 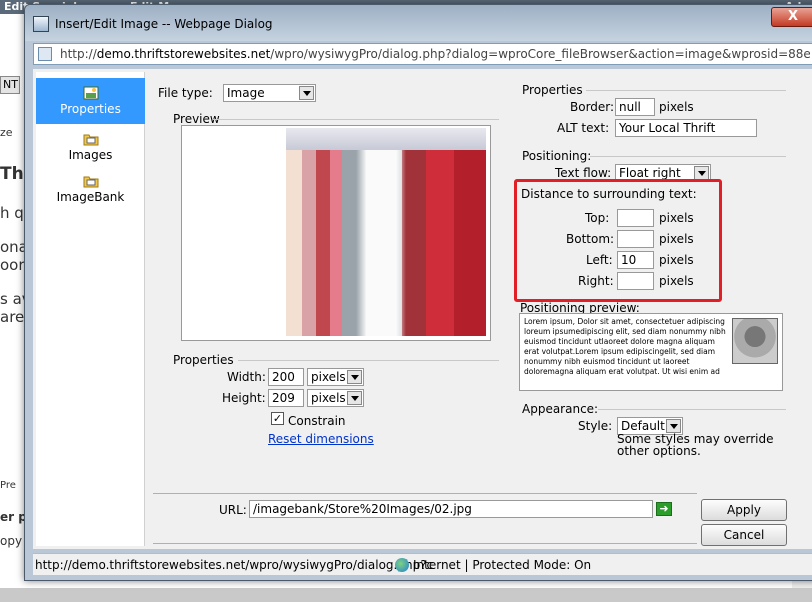 I want to click on style-value: Default, so click(x=643, y=426).